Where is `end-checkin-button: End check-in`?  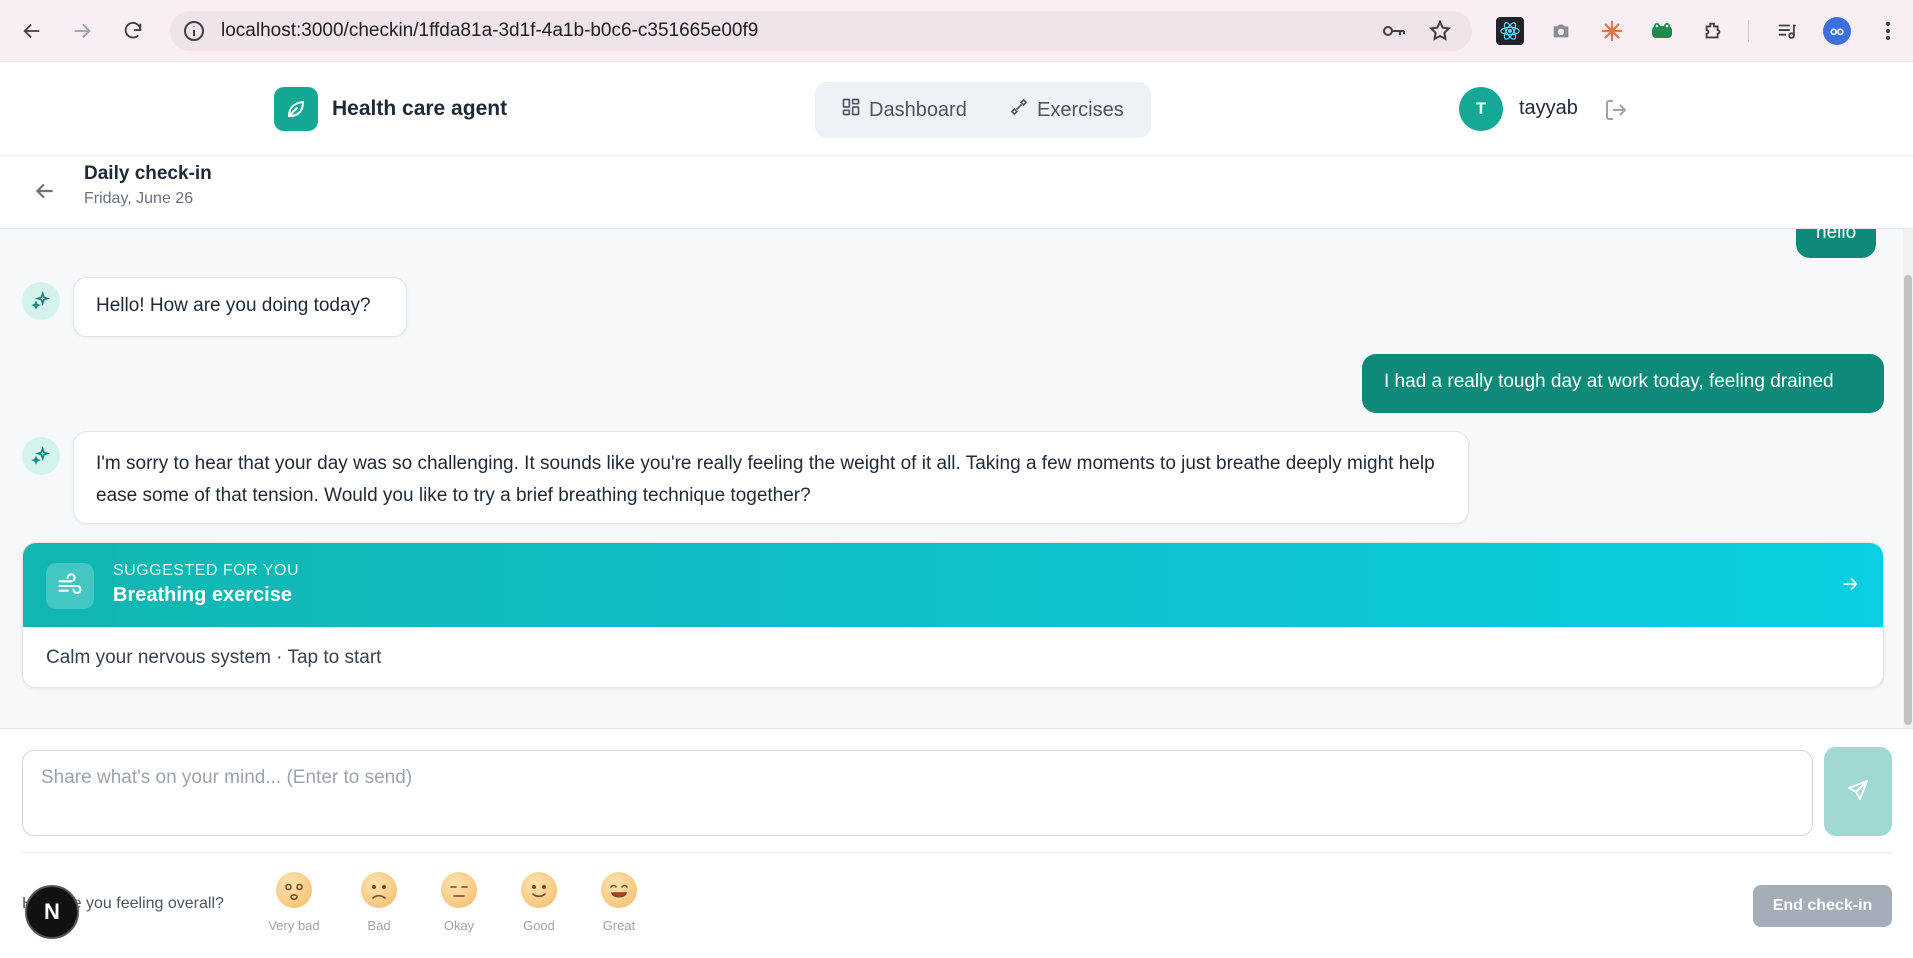
end-checkin-button: End check-in is located at coordinates (1822, 906).